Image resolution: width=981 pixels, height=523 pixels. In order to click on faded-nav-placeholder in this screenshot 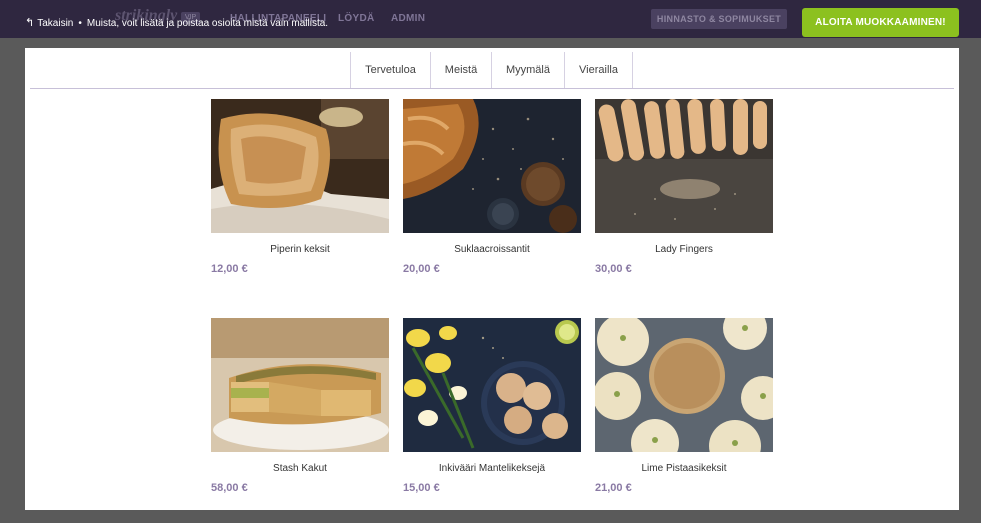, I will do `click(295, 70)`.